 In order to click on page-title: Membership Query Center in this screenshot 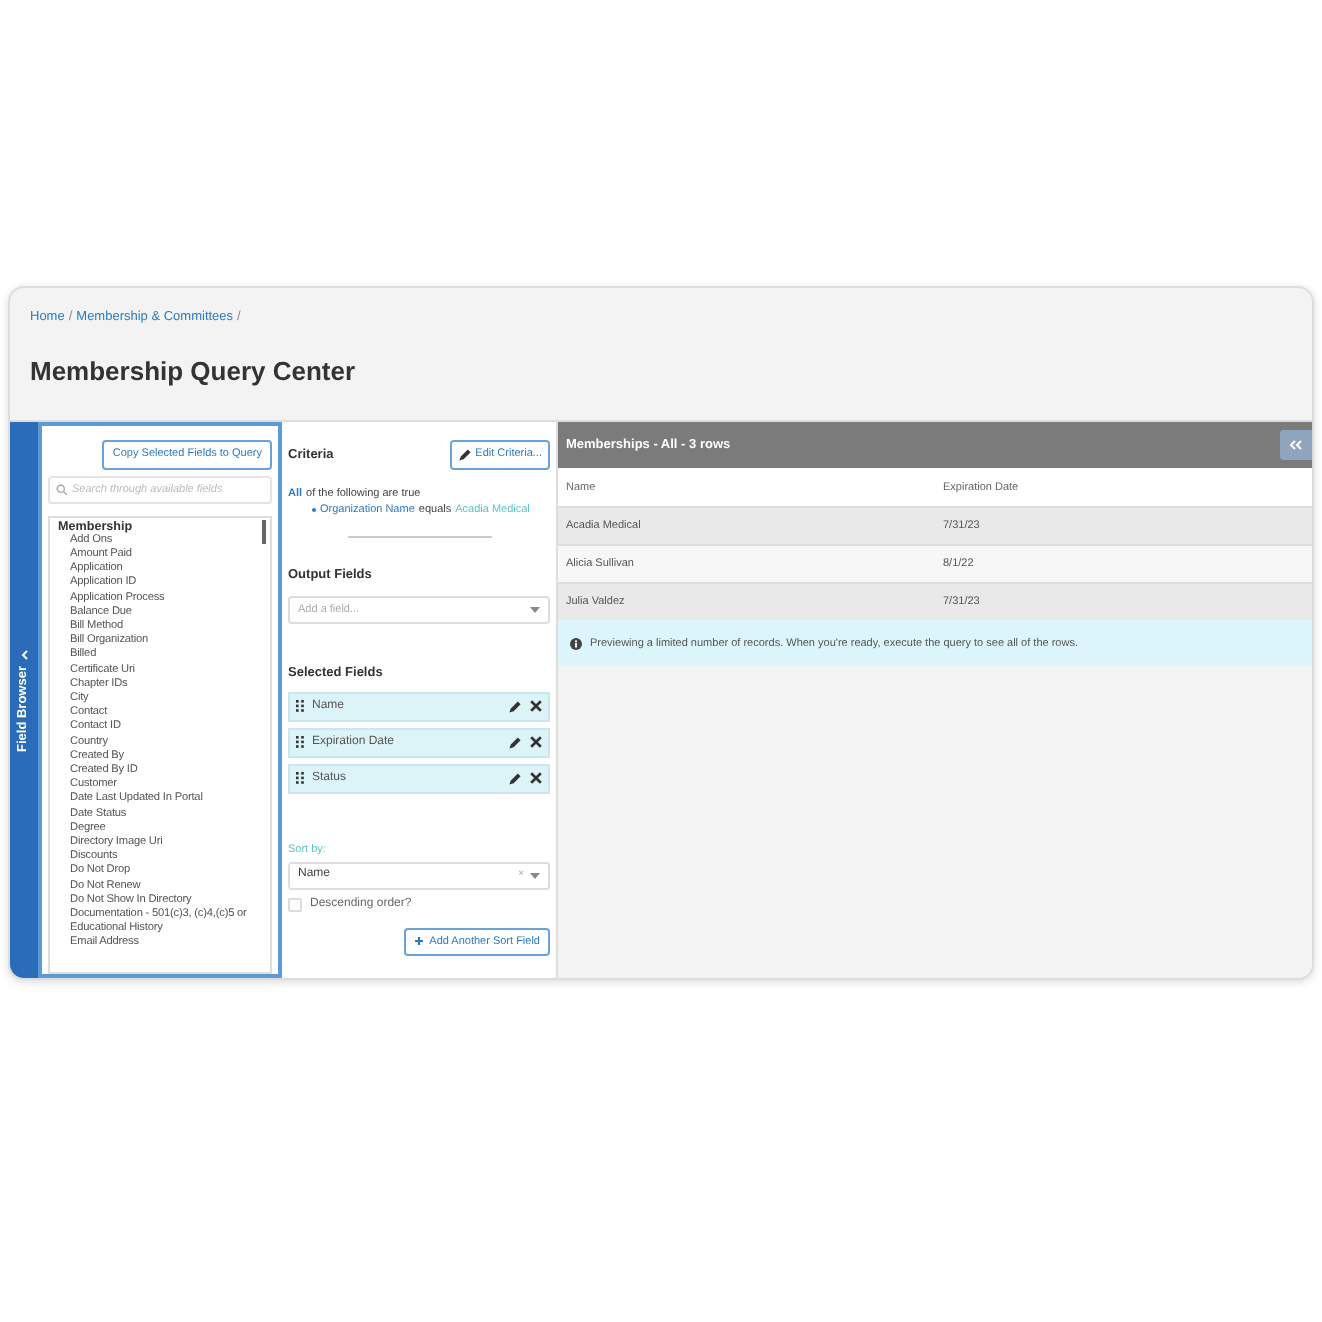, I will do `click(193, 371)`.